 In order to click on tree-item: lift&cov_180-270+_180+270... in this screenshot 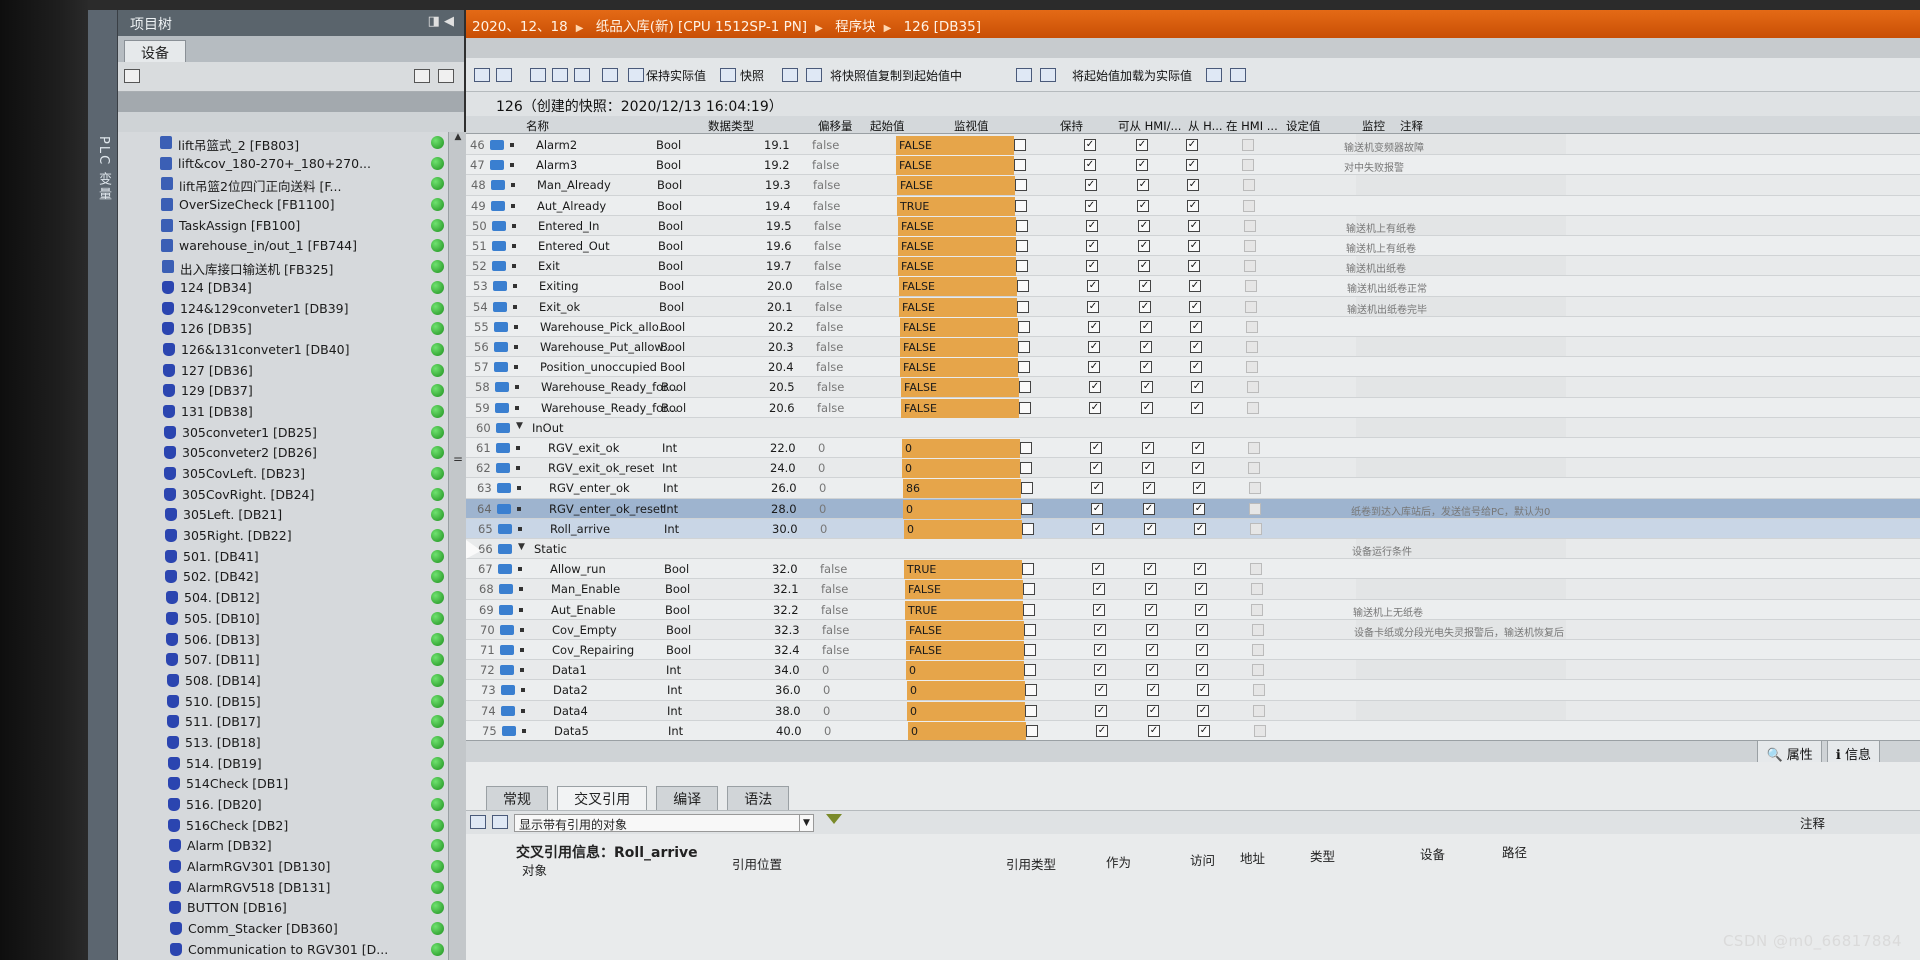, I will do `click(283, 163)`.